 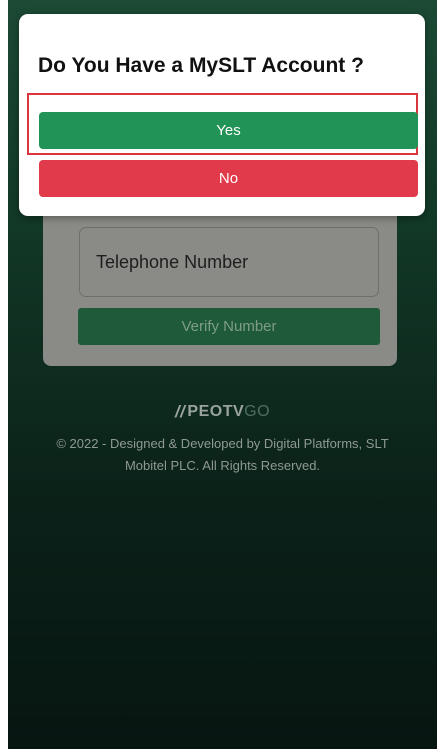 What do you see at coordinates (229, 326) in the screenshot?
I see `verify-number-button: Verify Number` at bounding box center [229, 326].